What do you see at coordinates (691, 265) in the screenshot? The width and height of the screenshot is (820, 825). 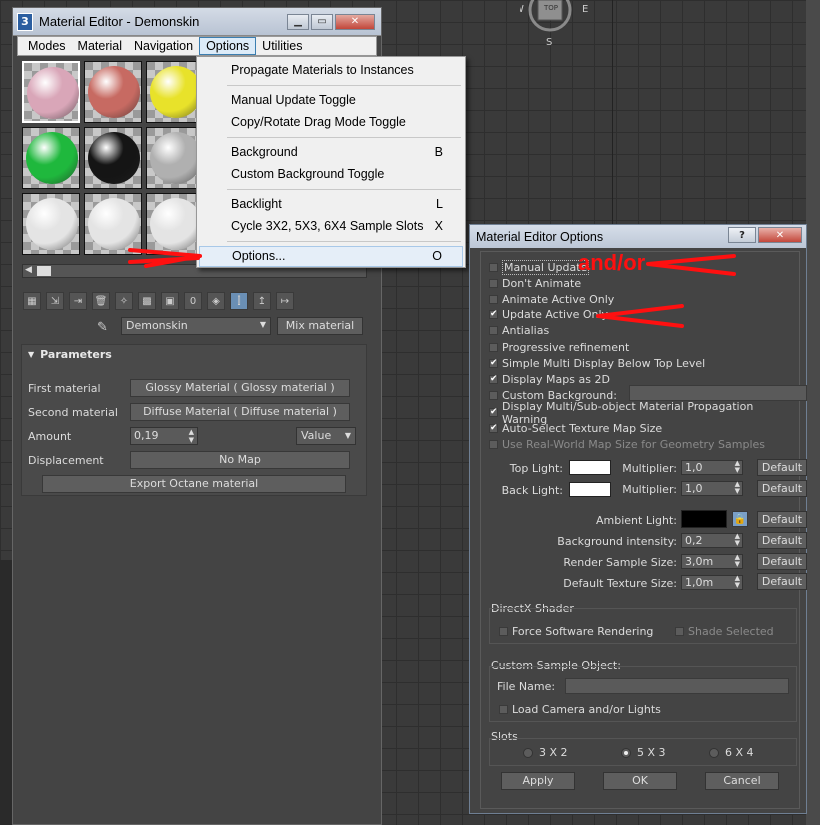 I see `annotation-arrow-manual-update` at bounding box center [691, 265].